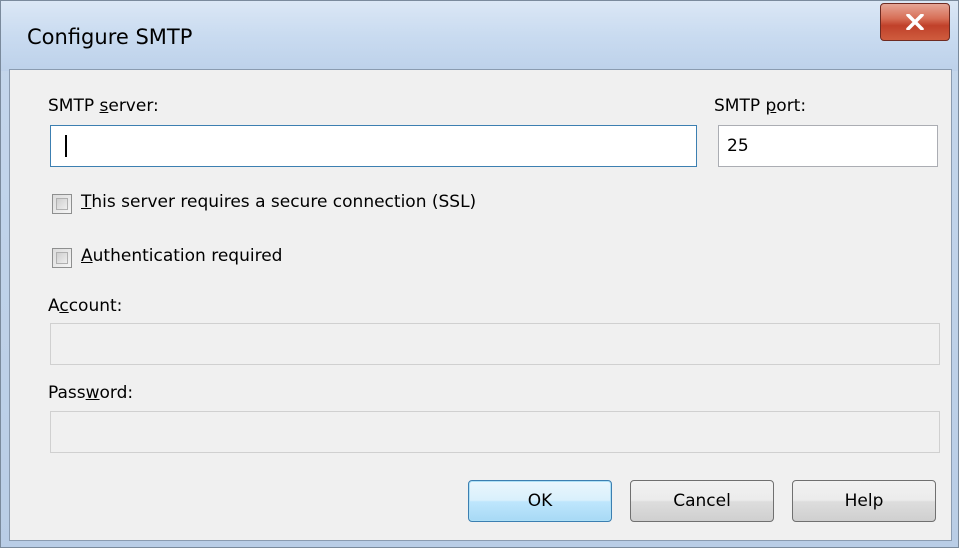 The height and width of the screenshot is (550, 961). What do you see at coordinates (864, 501) in the screenshot?
I see `help-button: Help` at bounding box center [864, 501].